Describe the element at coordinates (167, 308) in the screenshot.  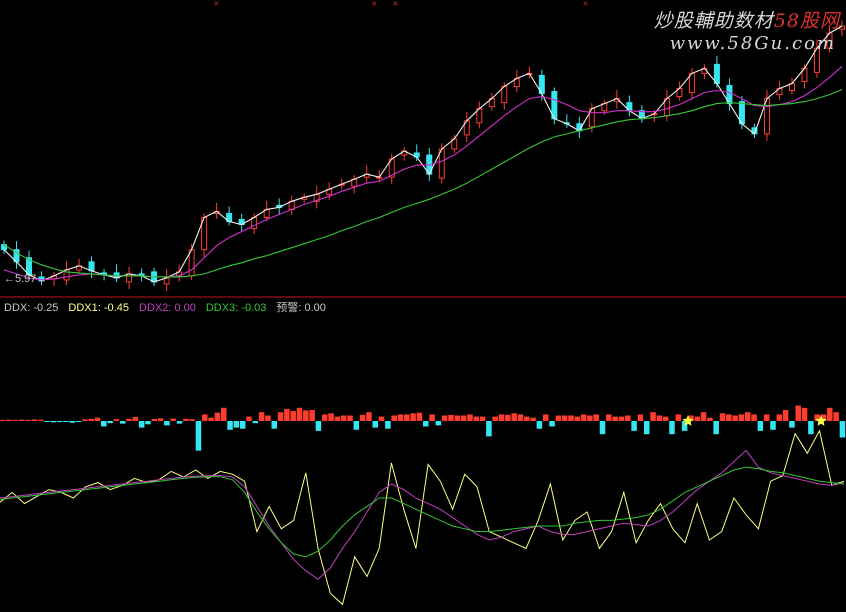
I see `legend-item: DDX2: 0.00` at that location.